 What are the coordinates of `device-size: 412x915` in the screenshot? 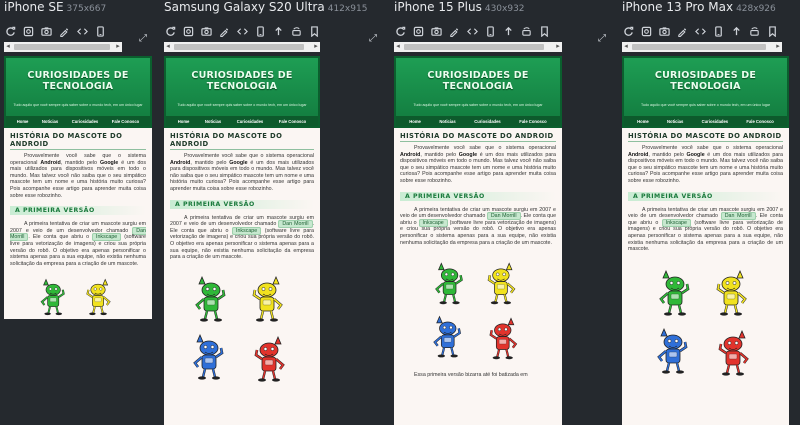 It's located at (347, 9).